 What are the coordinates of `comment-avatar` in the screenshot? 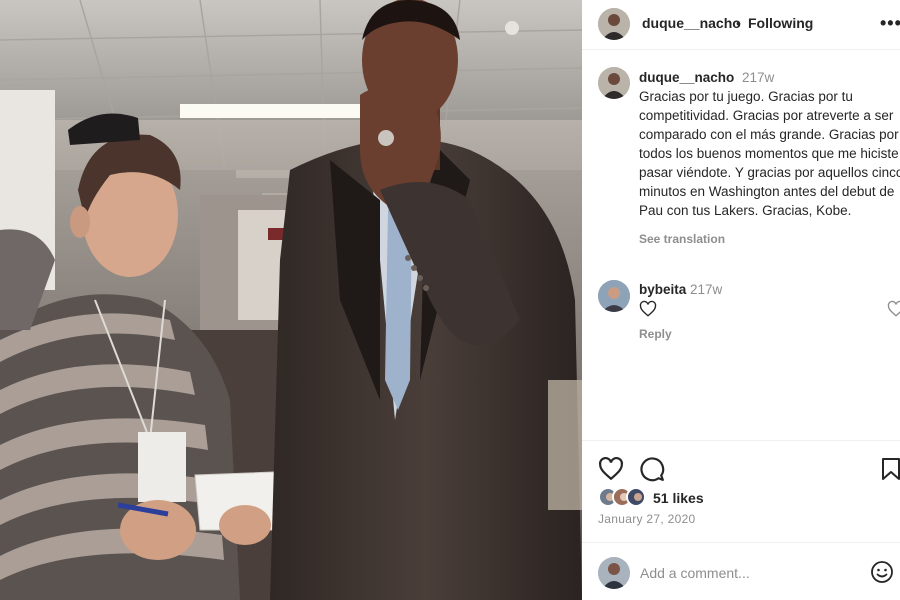 It's located at (614, 296).